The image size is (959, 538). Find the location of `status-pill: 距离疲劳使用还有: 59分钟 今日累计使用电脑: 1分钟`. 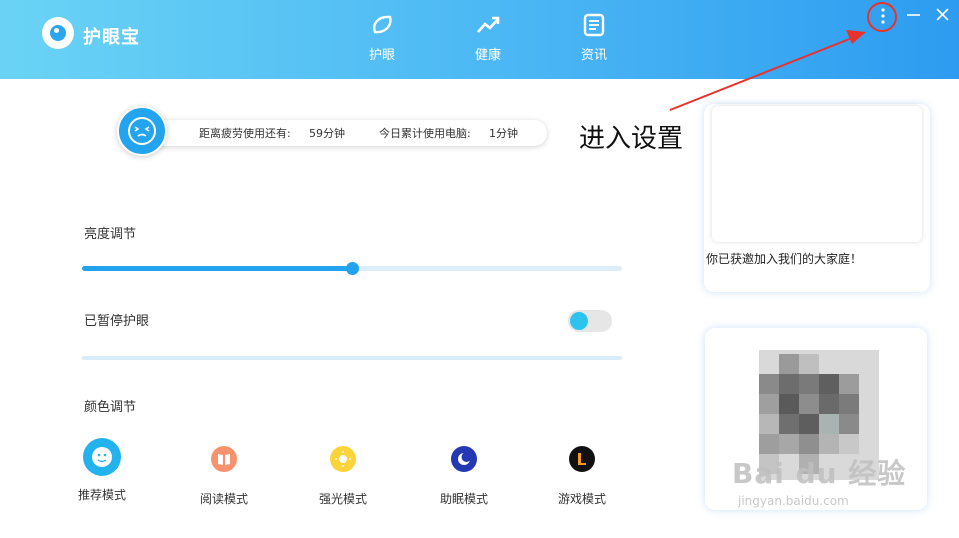

status-pill: 距离疲劳使用还有: 59分钟 今日累计使用电脑: 1分钟 is located at coordinates (342, 133).